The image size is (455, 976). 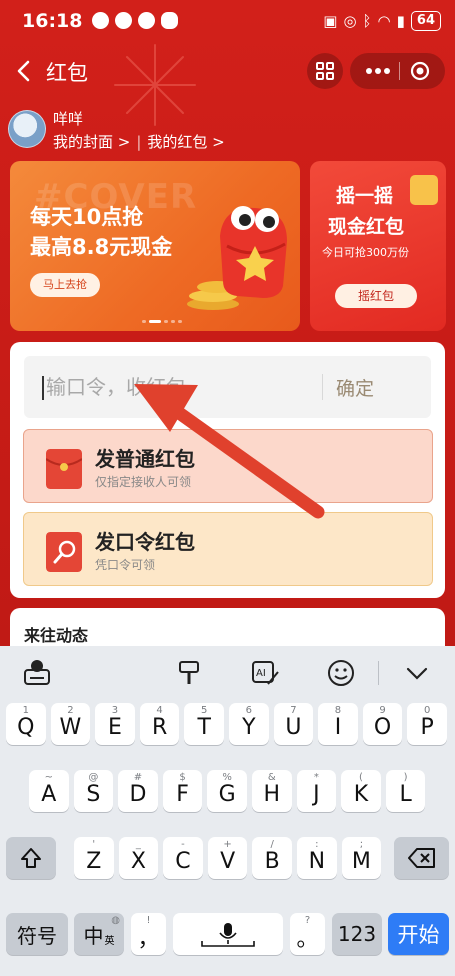 I want to click on key-label: V, so click(x=228, y=861).